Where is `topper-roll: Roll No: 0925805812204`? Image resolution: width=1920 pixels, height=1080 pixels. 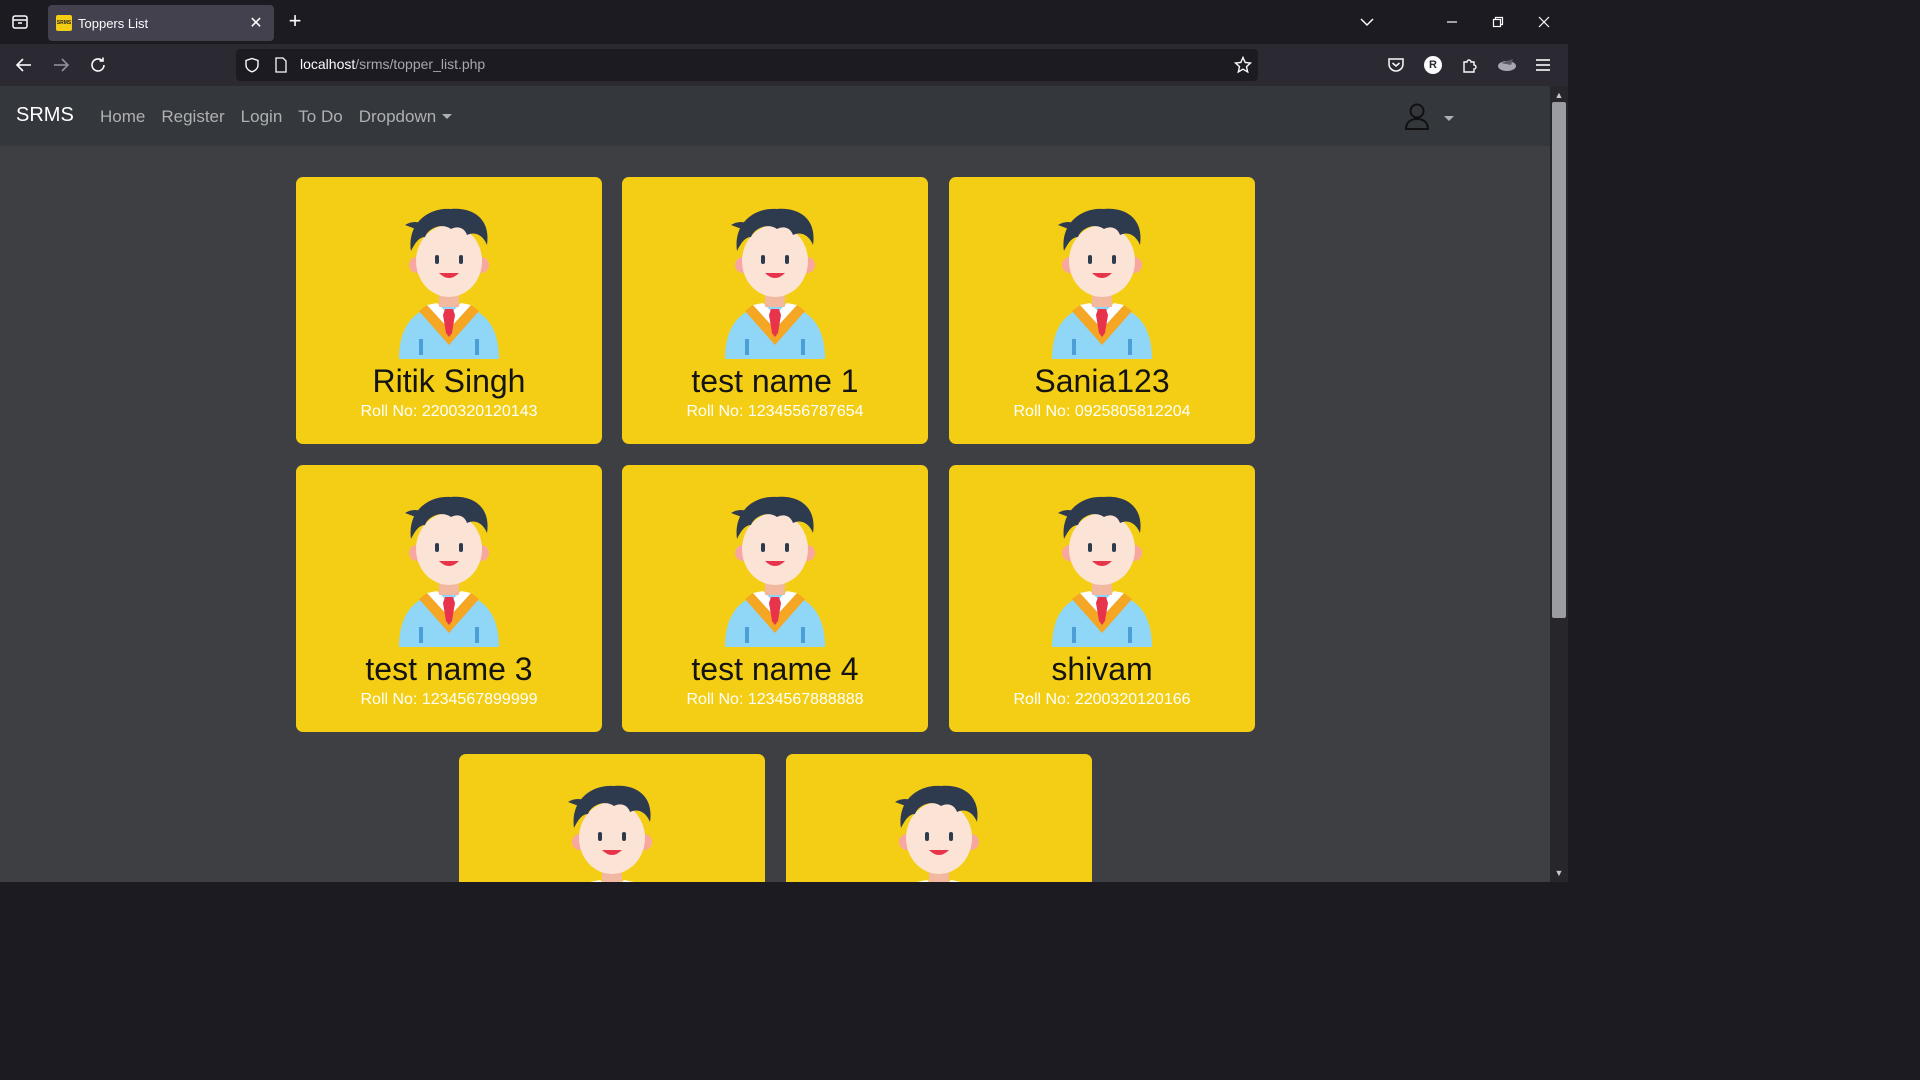
topper-roll: Roll No: 0925805812204 is located at coordinates (1102, 411).